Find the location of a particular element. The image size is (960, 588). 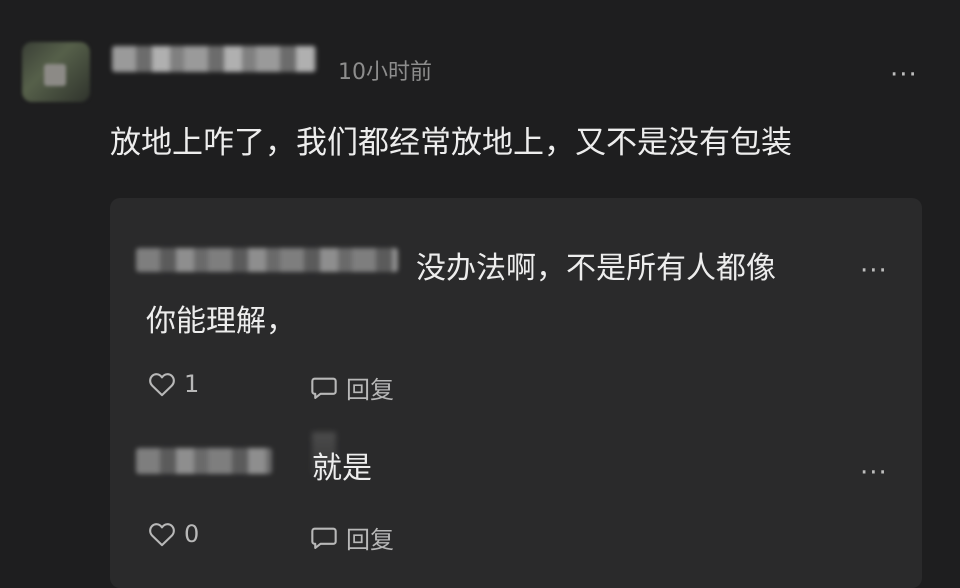

avatar is located at coordinates (56, 72).